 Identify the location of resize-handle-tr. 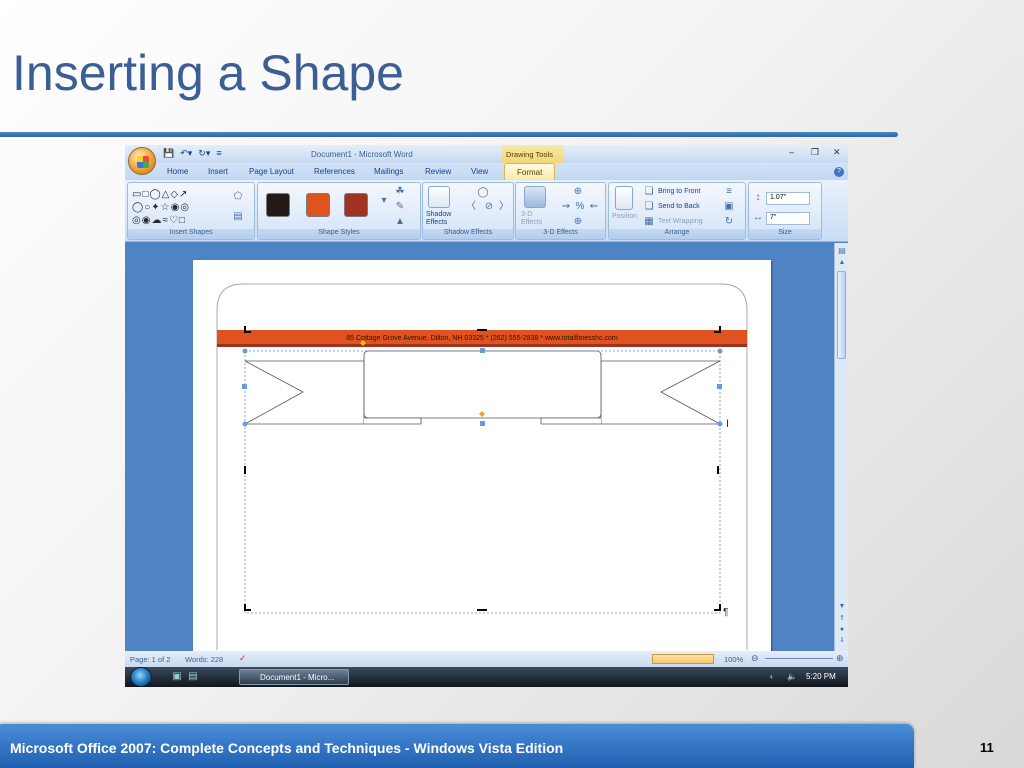
(720, 351).